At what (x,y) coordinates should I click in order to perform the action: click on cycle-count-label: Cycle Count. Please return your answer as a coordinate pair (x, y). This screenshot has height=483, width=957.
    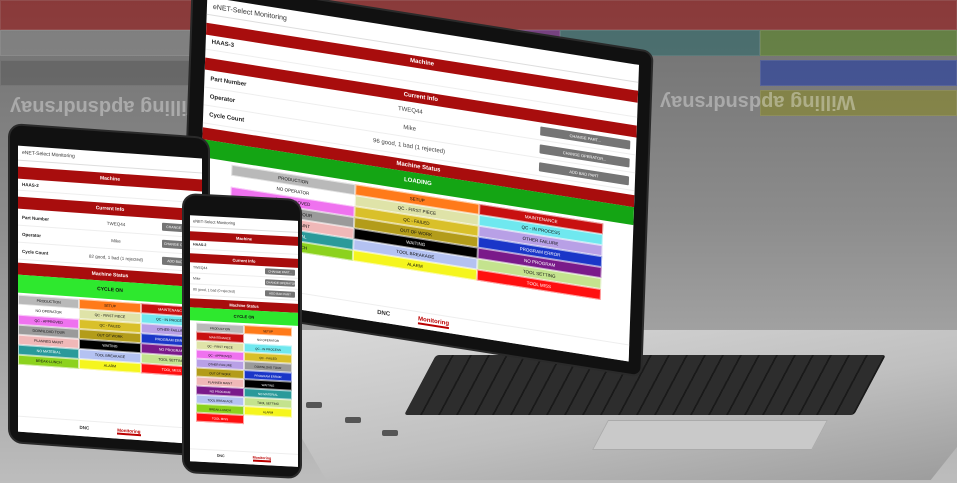
    Looking at the image, I should click on (35, 252).